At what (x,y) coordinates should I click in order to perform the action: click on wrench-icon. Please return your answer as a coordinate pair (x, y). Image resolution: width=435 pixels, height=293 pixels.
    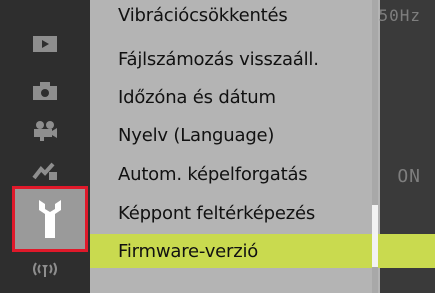
    Looking at the image, I should click on (50, 219).